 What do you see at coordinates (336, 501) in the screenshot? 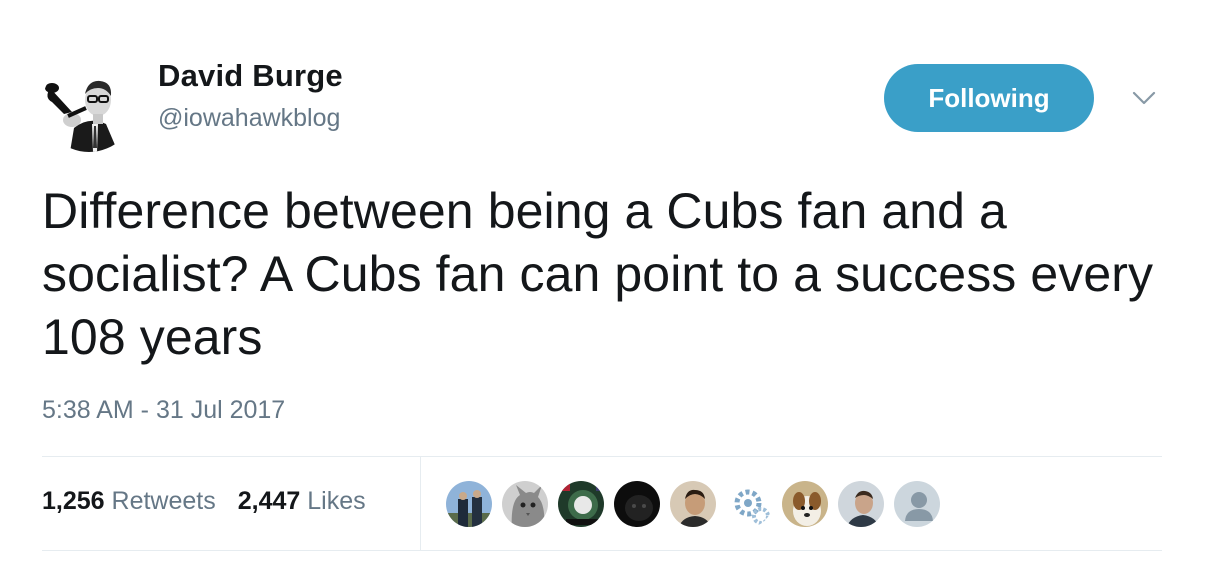
I see `likes-label: Likes` at bounding box center [336, 501].